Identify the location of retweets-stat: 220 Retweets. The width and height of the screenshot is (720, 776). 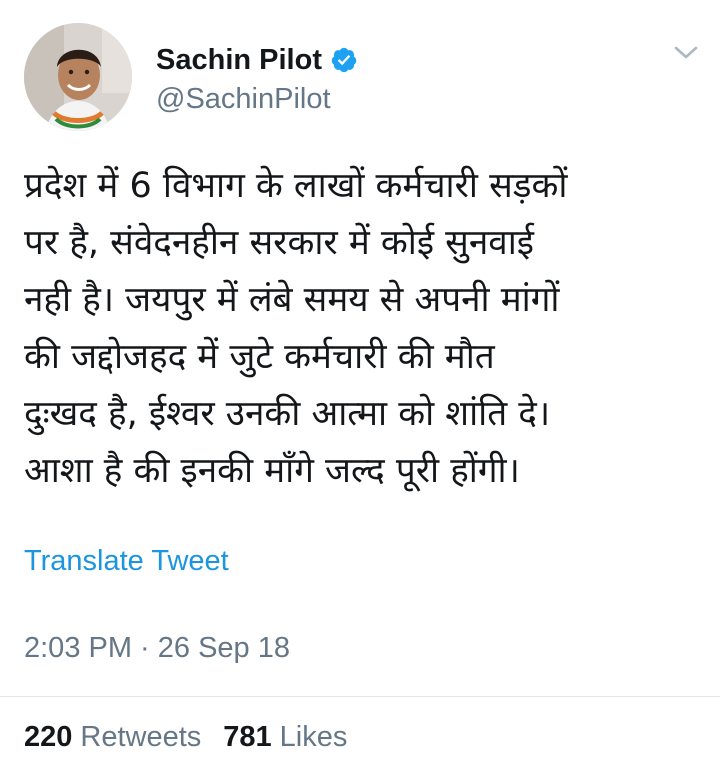
(112, 737).